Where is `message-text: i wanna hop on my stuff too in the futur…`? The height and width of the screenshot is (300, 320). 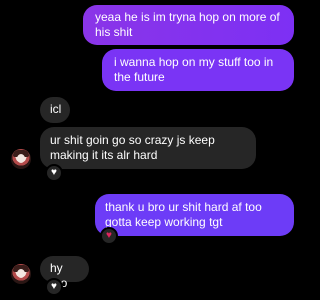
message-text: i wanna hop on my stuff too in the futur… is located at coordinates (194, 69).